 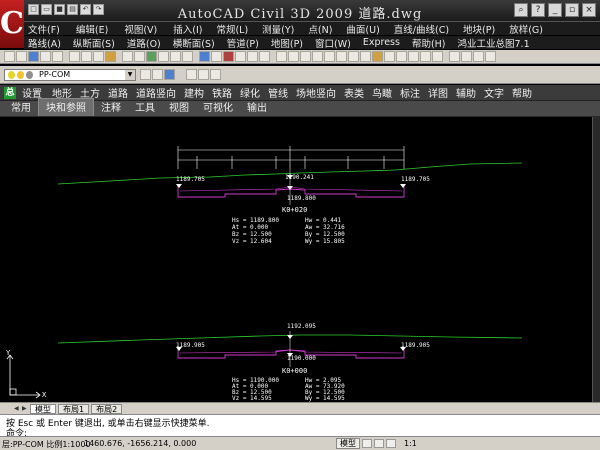 I want to click on markup-icon, so click(x=252, y=56).